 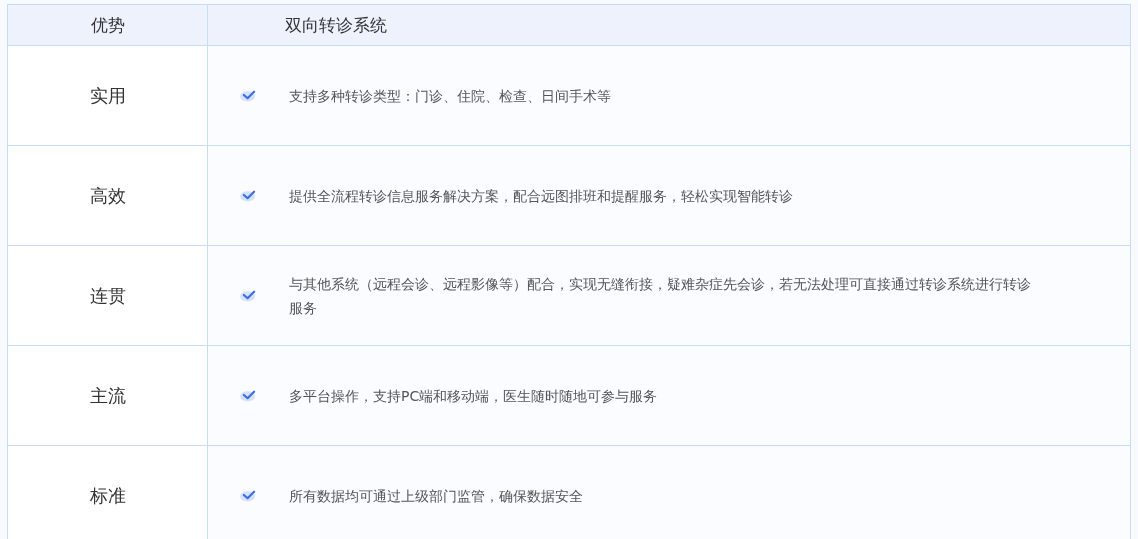 What do you see at coordinates (541, 196) in the screenshot?
I see `table-cell-text: 提供全流程转诊信息服务解决方案，配合远图排班和提醒服务，轻松实现智能转诊` at bounding box center [541, 196].